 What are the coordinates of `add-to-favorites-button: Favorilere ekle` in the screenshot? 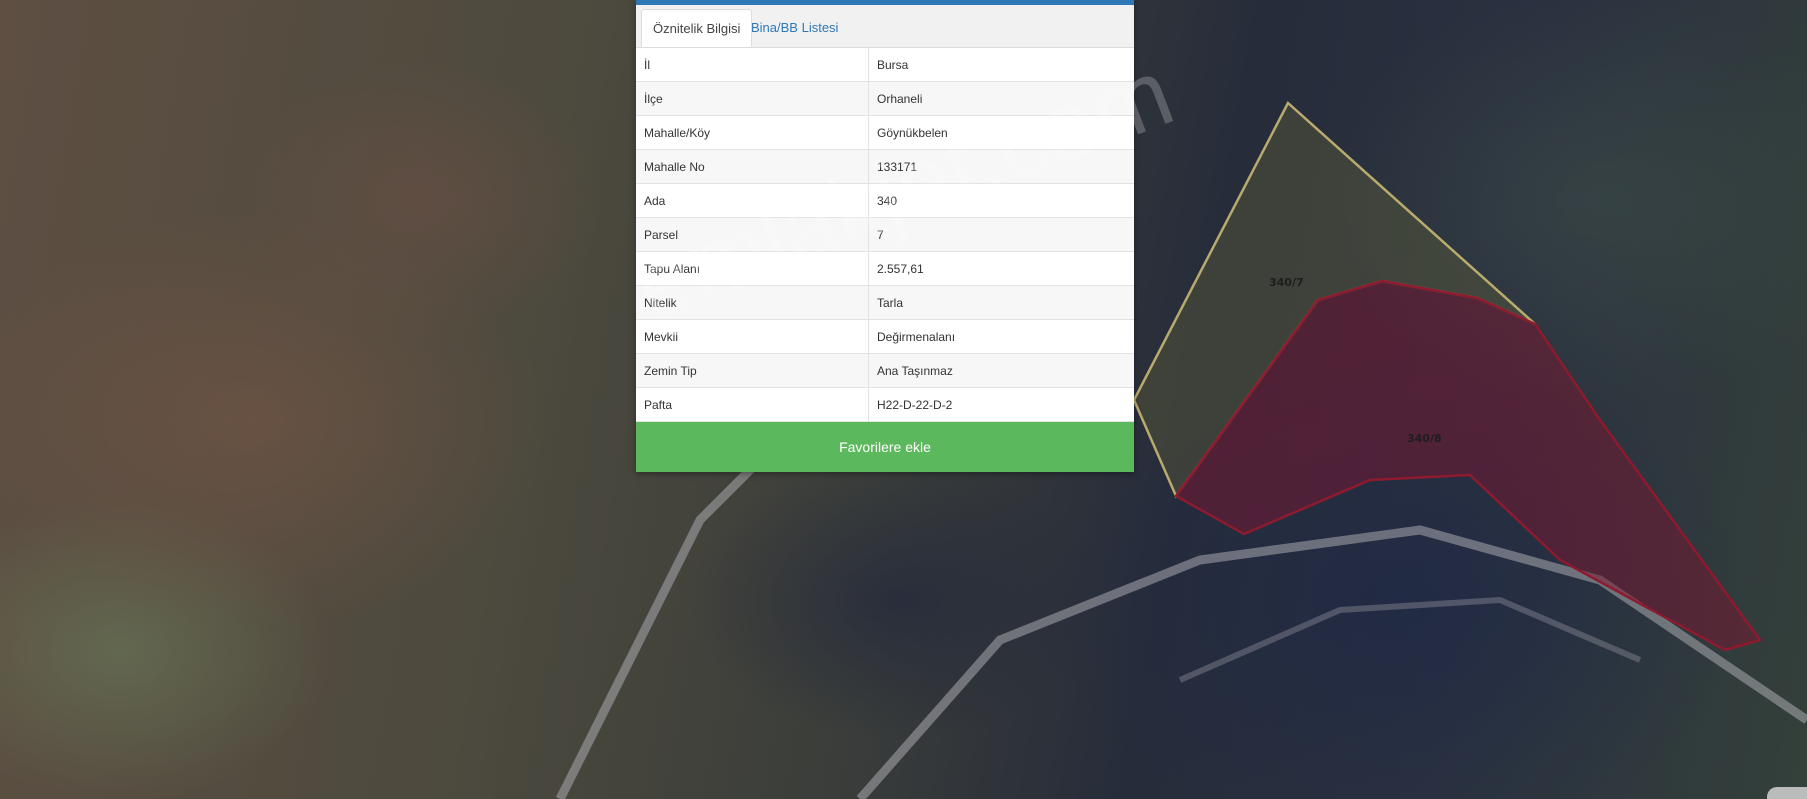 It's located at (885, 447).